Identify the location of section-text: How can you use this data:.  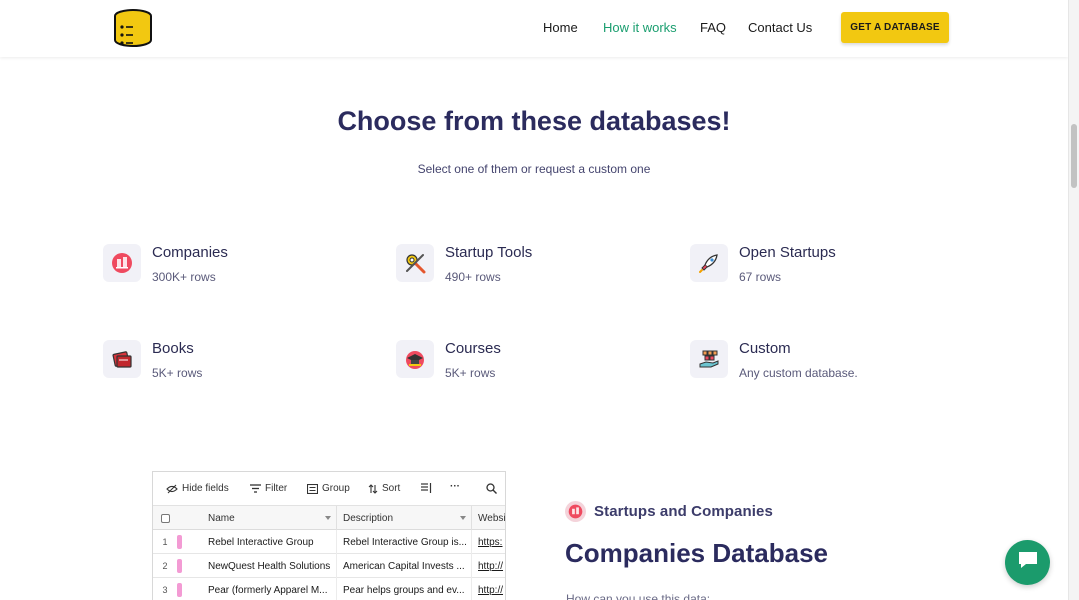
(638, 596).